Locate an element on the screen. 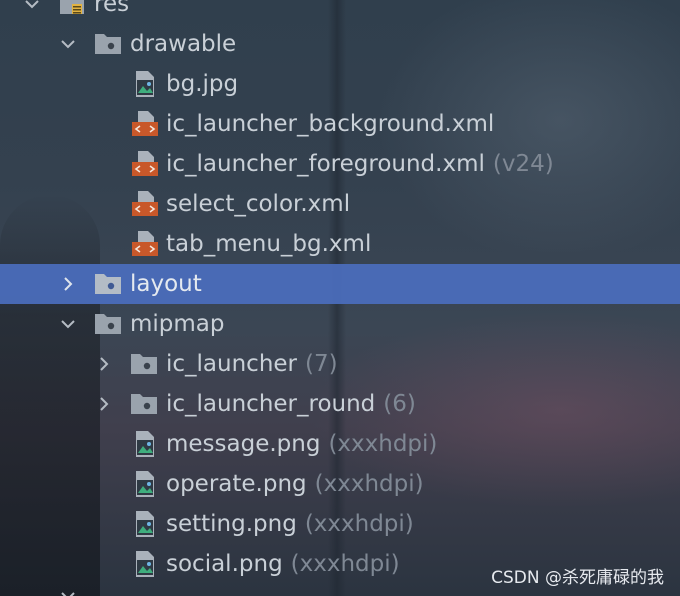  tree-file-ic-launcher-foreground-xml: ic_launcher_foreground.xml (v24) is located at coordinates (340, 164).